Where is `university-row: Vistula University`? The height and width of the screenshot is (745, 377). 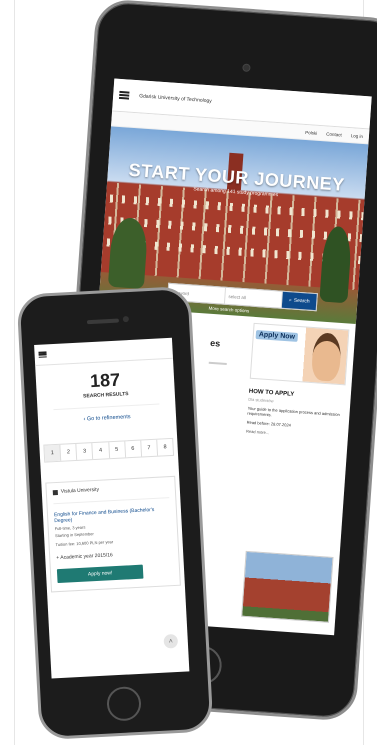
university-row: Vistula University is located at coordinates (110, 489).